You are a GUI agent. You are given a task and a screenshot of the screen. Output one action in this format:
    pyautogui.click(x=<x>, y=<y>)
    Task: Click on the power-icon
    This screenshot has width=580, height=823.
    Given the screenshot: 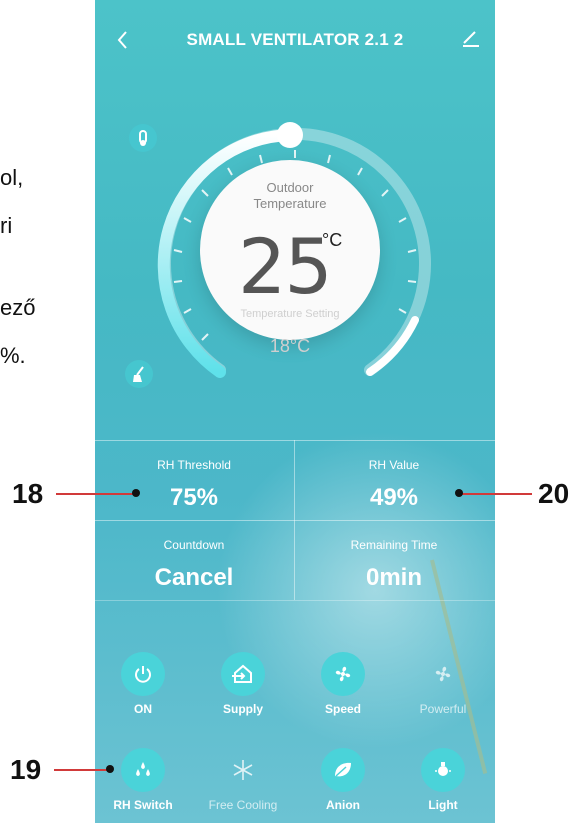 What is the action you would take?
    pyautogui.click(x=143, y=674)
    